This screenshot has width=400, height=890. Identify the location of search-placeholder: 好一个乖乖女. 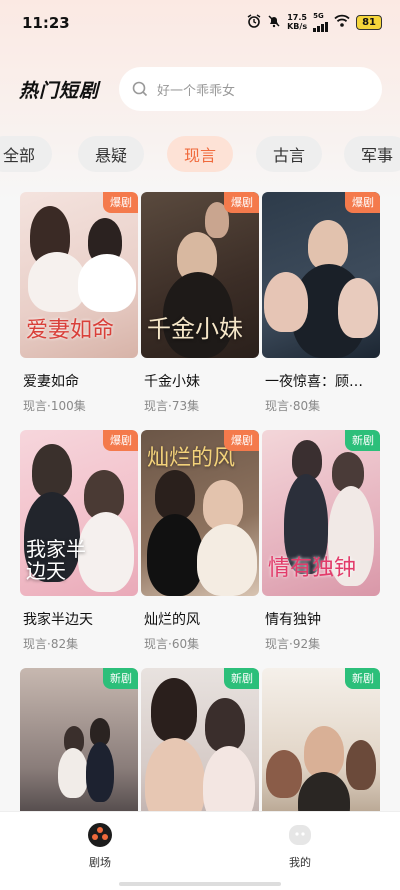
(196, 89).